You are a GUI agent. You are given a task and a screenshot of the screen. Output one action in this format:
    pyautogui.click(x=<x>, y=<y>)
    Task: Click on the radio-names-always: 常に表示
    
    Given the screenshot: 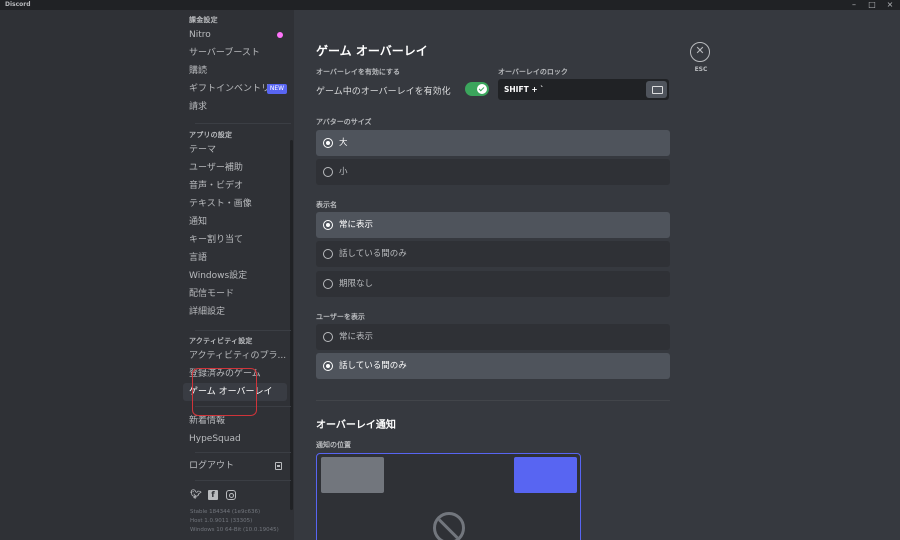 What is the action you would take?
    pyautogui.click(x=493, y=225)
    